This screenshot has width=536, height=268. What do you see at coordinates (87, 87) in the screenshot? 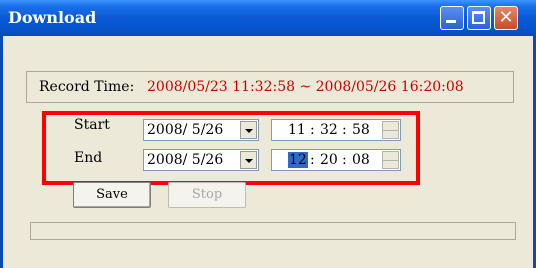
I see `record-time-label: Record Time:` at bounding box center [87, 87].